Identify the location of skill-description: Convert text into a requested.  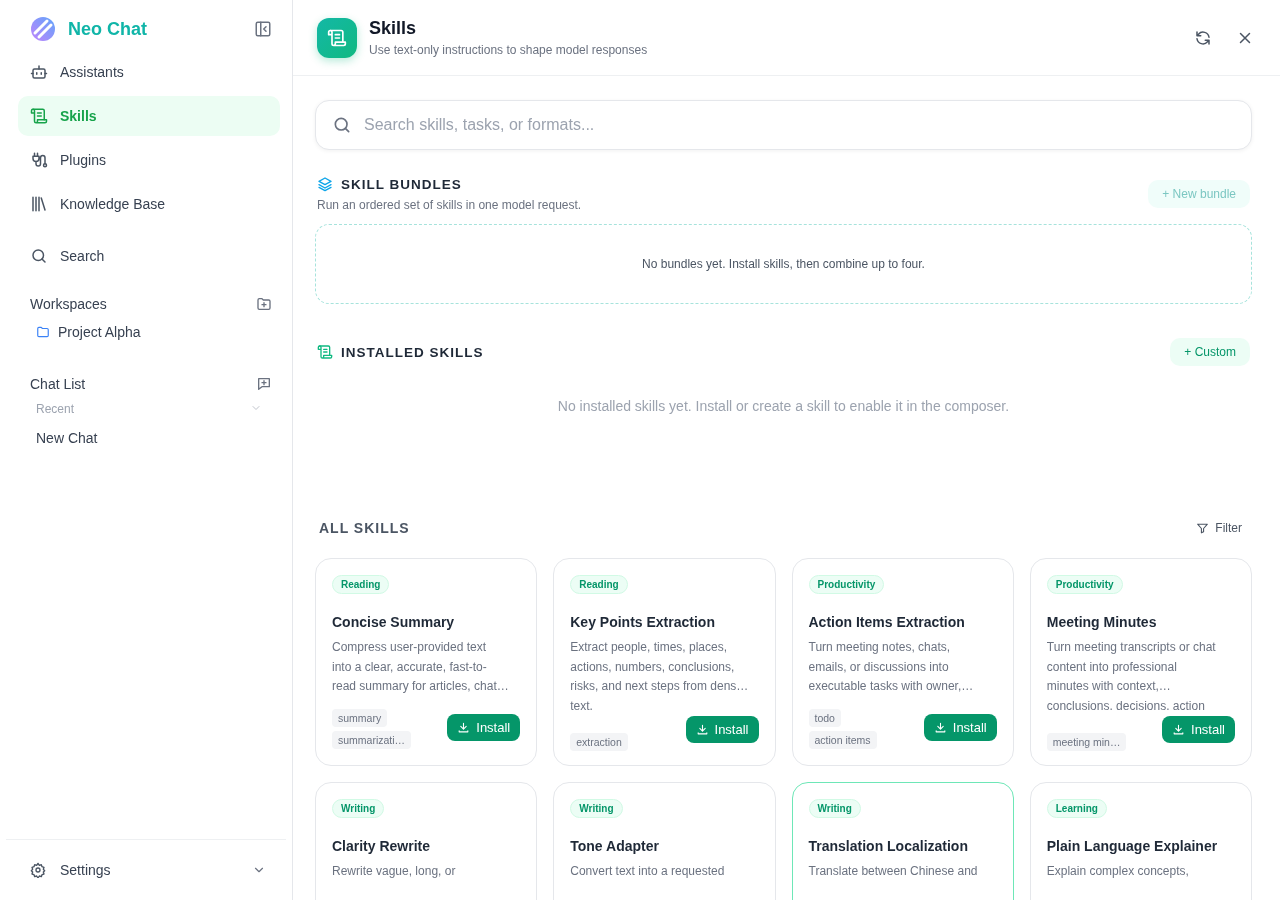
(648, 871).